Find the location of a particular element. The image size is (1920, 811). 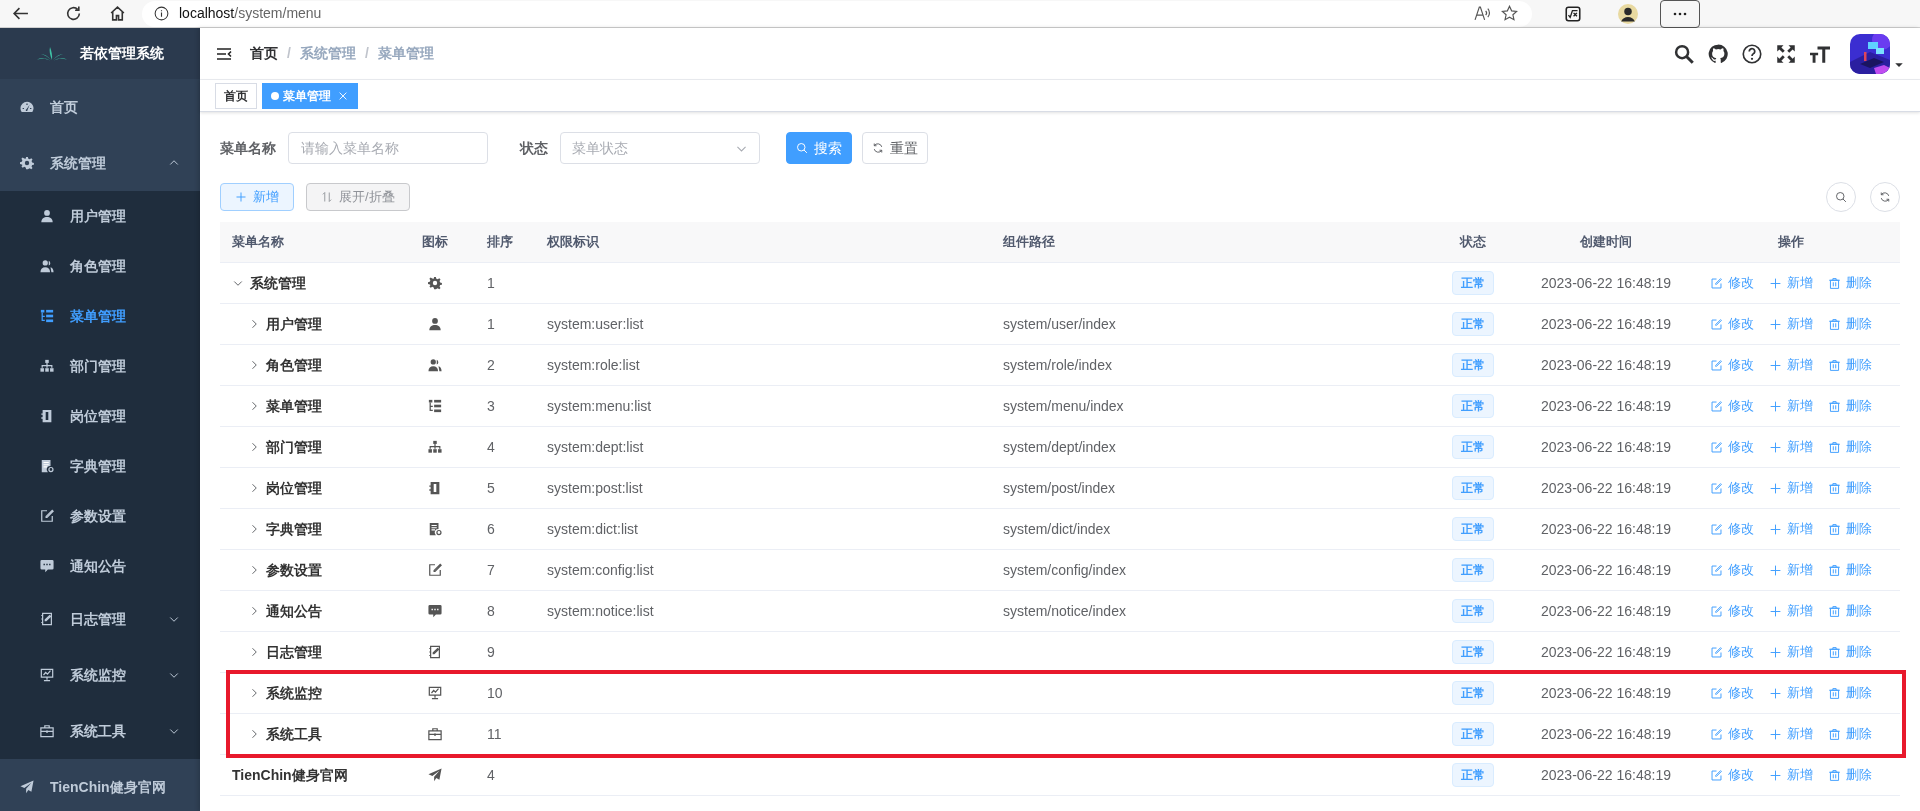

sort-order: 4 is located at coordinates (491, 774).